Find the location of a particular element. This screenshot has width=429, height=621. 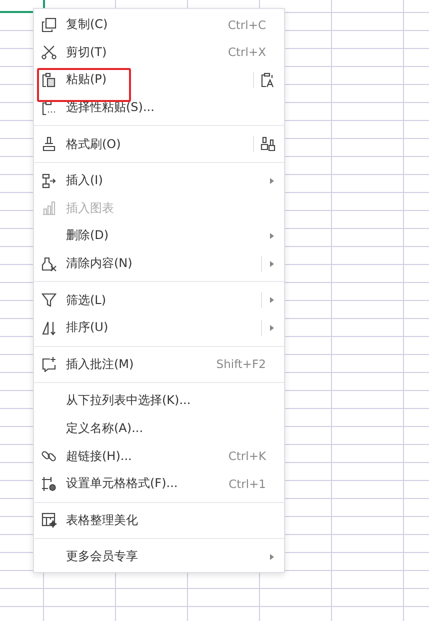

menu-item: 剪切(T) Ctrl+X is located at coordinates (159, 52).